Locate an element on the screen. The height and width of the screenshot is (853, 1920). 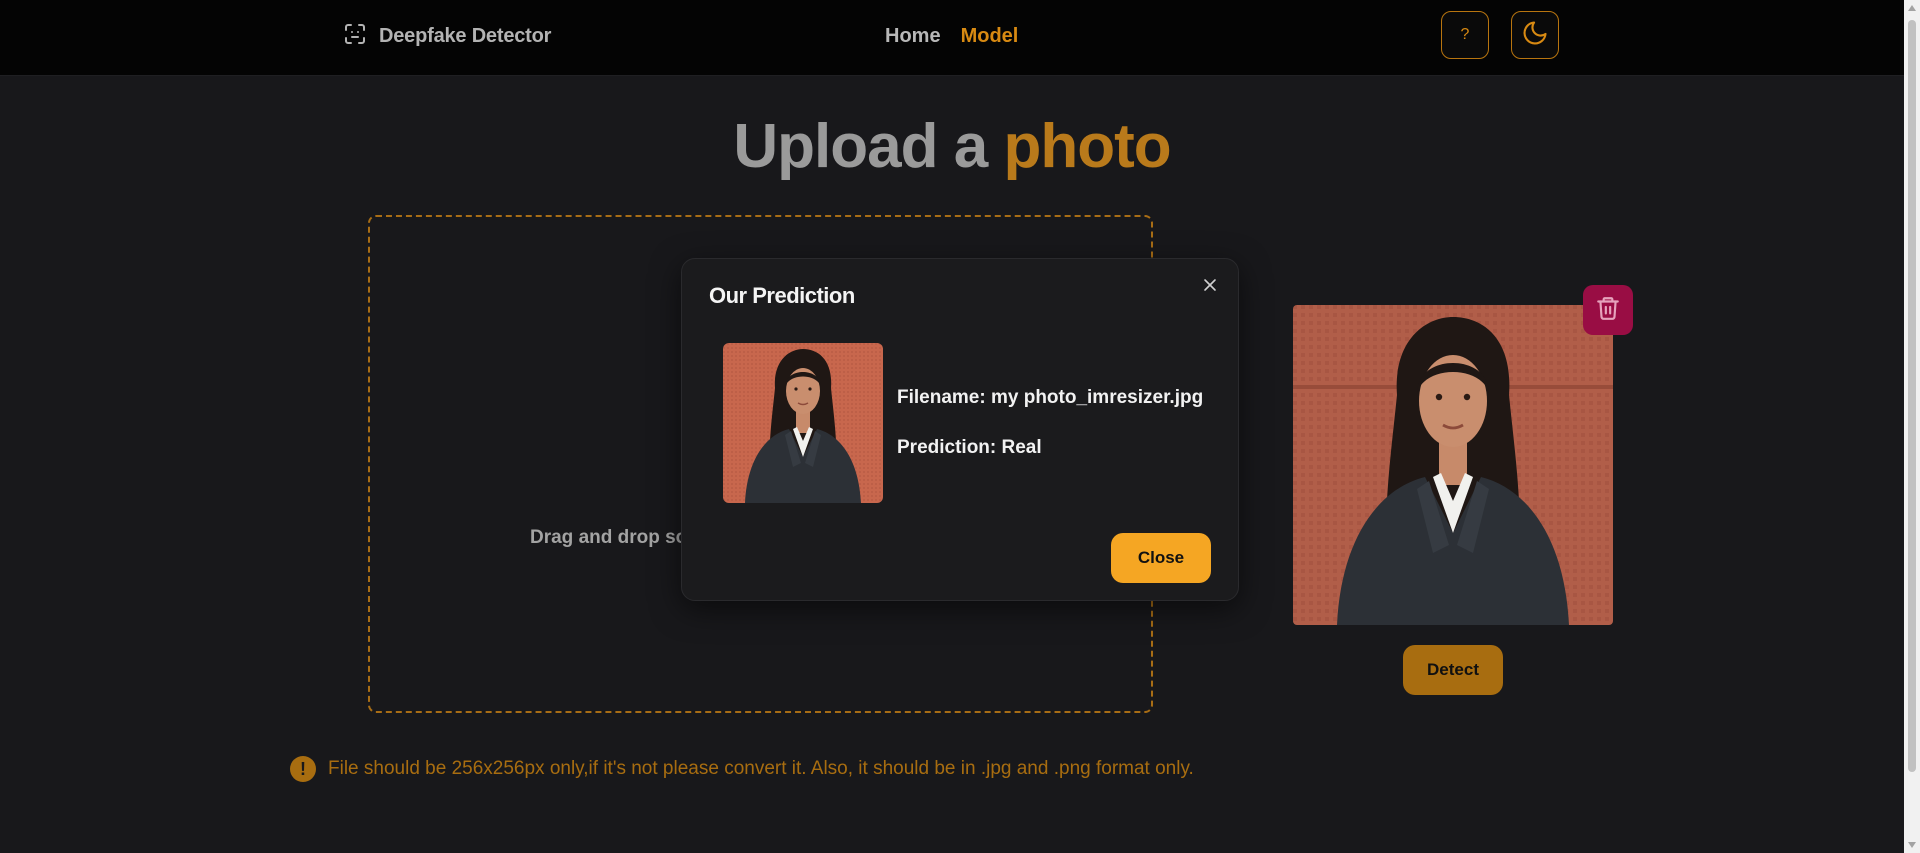
detect-button: Detect is located at coordinates (1453, 670).